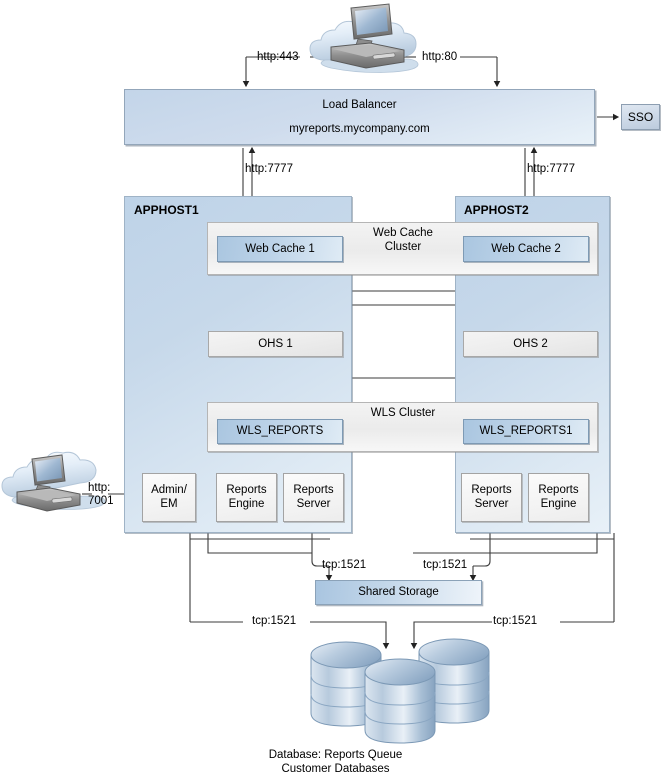 Image resolution: width=671 pixels, height=777 pixels. I want to click on wls-reports-label: WLS_REPORTS, so click(280, 431).